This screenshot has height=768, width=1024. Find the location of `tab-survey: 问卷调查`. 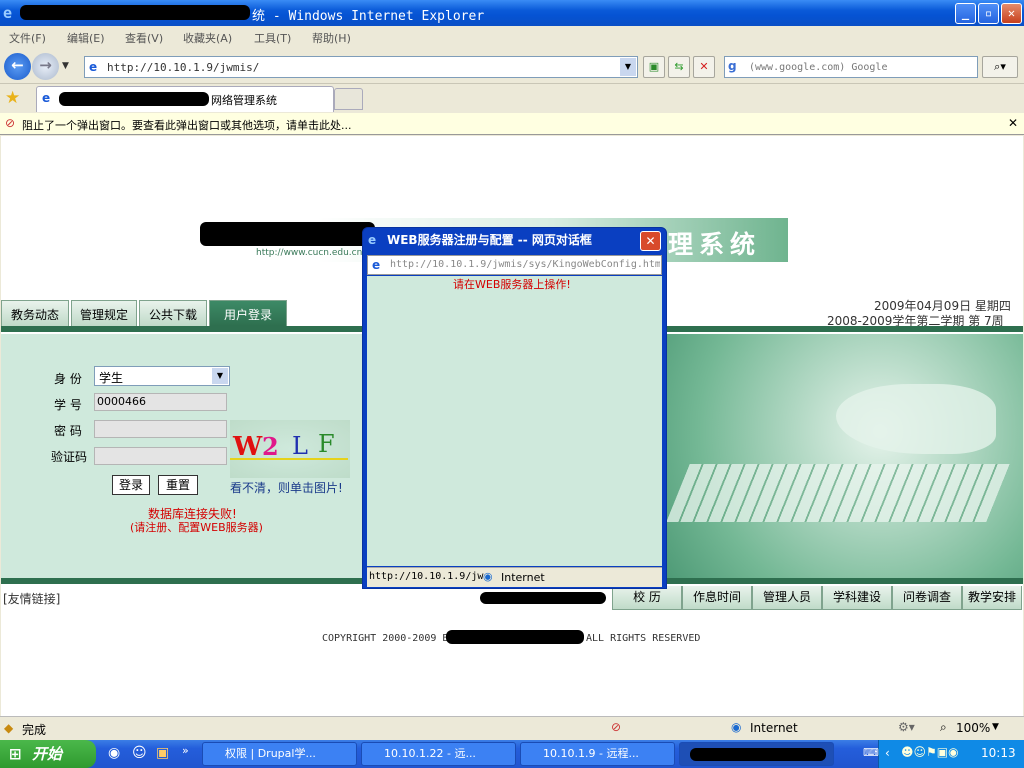

tab-survey: 问卷调查 is located at coordinates (927, 598).